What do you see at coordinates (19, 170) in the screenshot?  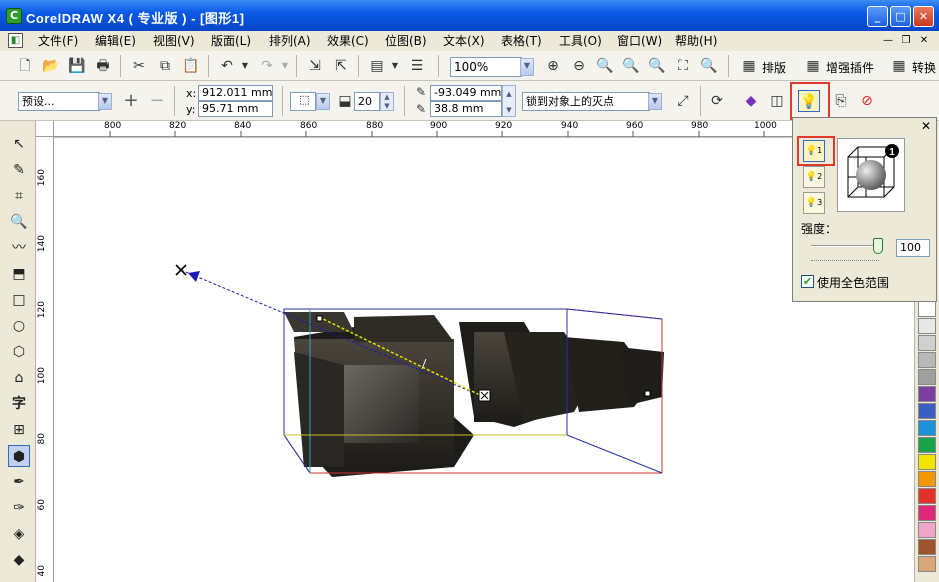 I see `shape-tool-icon: ✎` at bounding box center [19, 170].